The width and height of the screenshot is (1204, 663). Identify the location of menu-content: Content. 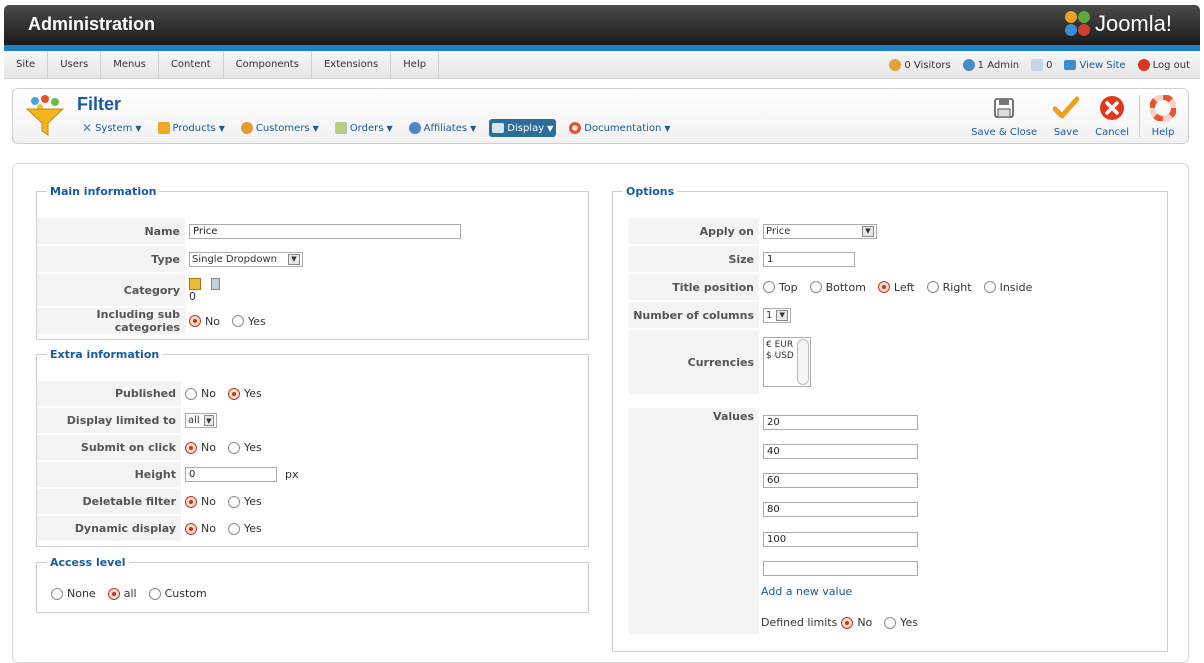
(191, 65).